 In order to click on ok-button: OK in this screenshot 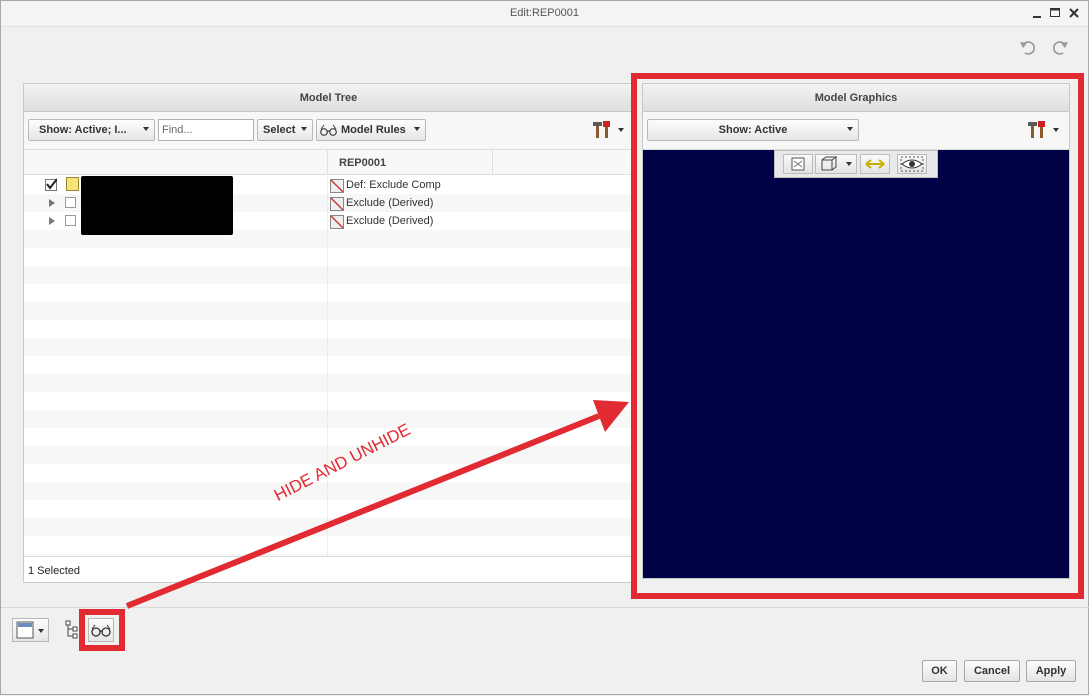, I will do `click(939, 671)`.